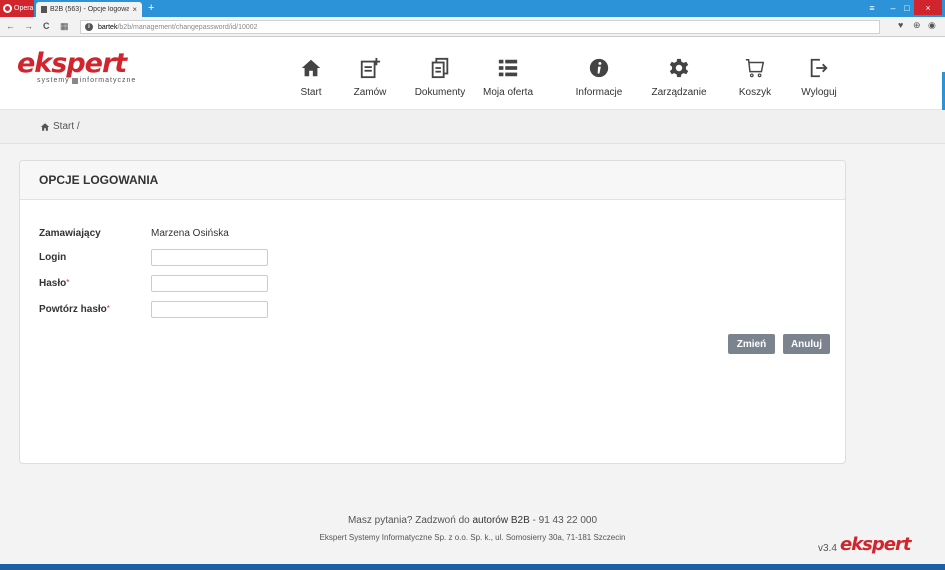  What do you see at coordinates (74, 309) in the screenshot?
I see `repeat-password-label: Powtórz hasło*` at bounding box center [74, 309].